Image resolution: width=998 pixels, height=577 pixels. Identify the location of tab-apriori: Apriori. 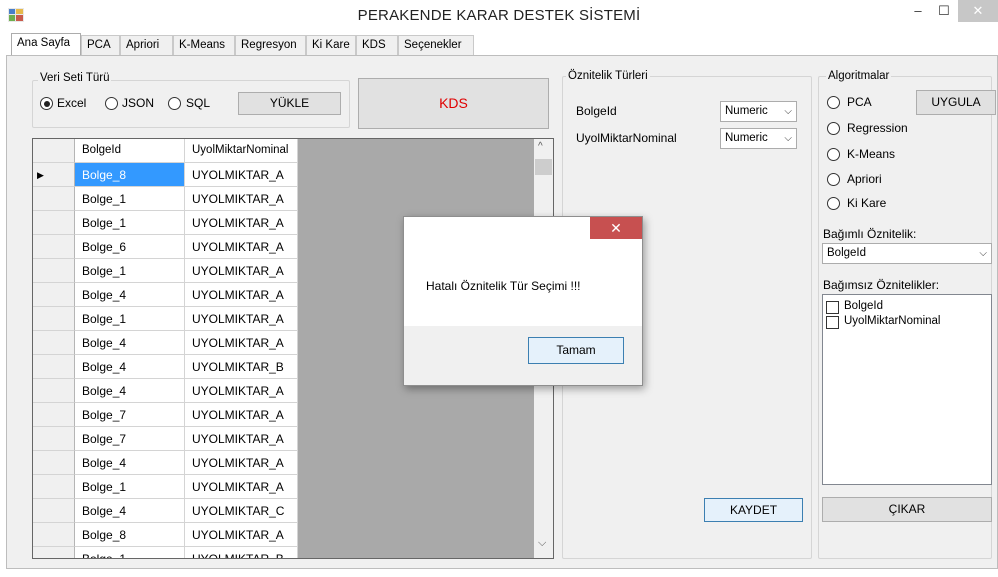
(146, 45).